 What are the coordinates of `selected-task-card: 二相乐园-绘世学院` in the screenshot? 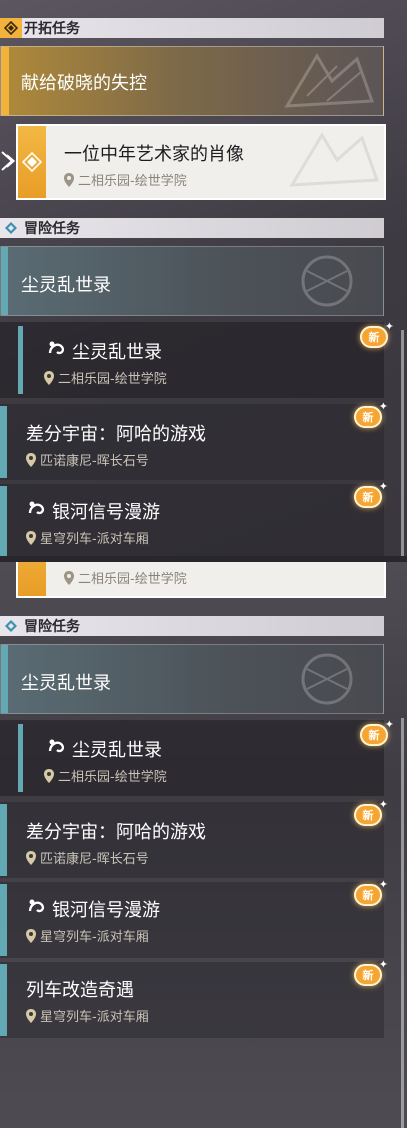 It's located at (201, 580).